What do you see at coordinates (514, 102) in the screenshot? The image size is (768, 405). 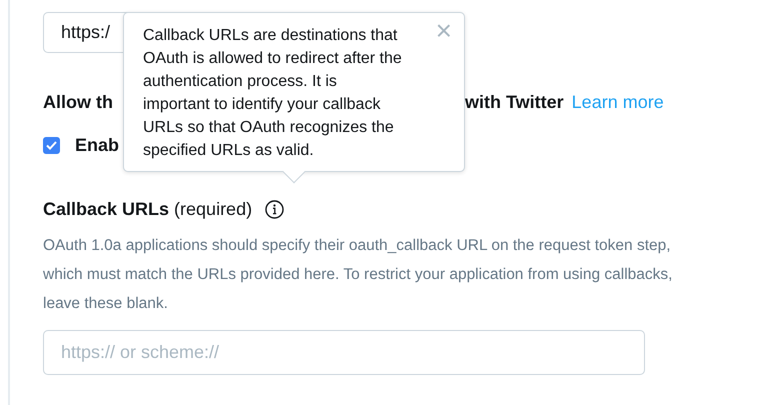 I see `section-heading: with Twitter` at bounding box center [514, 102].